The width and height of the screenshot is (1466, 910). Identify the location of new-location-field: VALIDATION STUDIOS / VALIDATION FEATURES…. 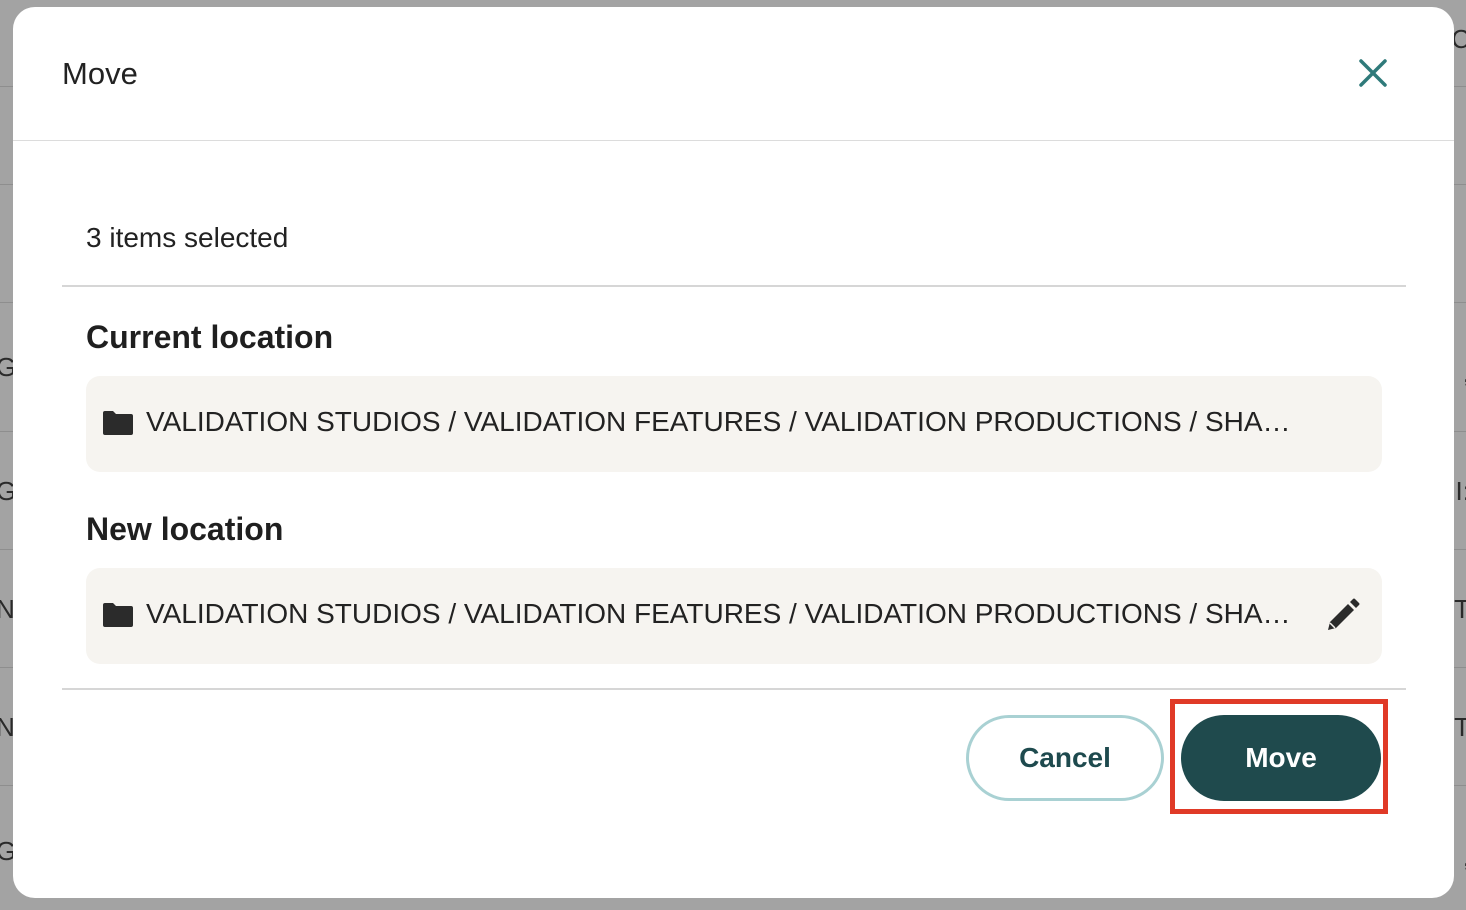
(734, 616).